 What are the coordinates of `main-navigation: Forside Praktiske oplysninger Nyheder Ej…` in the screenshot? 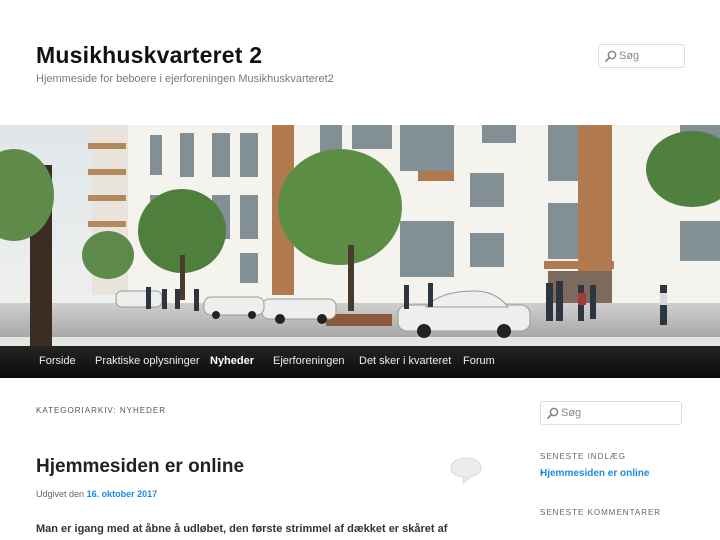 It's located at (360, 362).